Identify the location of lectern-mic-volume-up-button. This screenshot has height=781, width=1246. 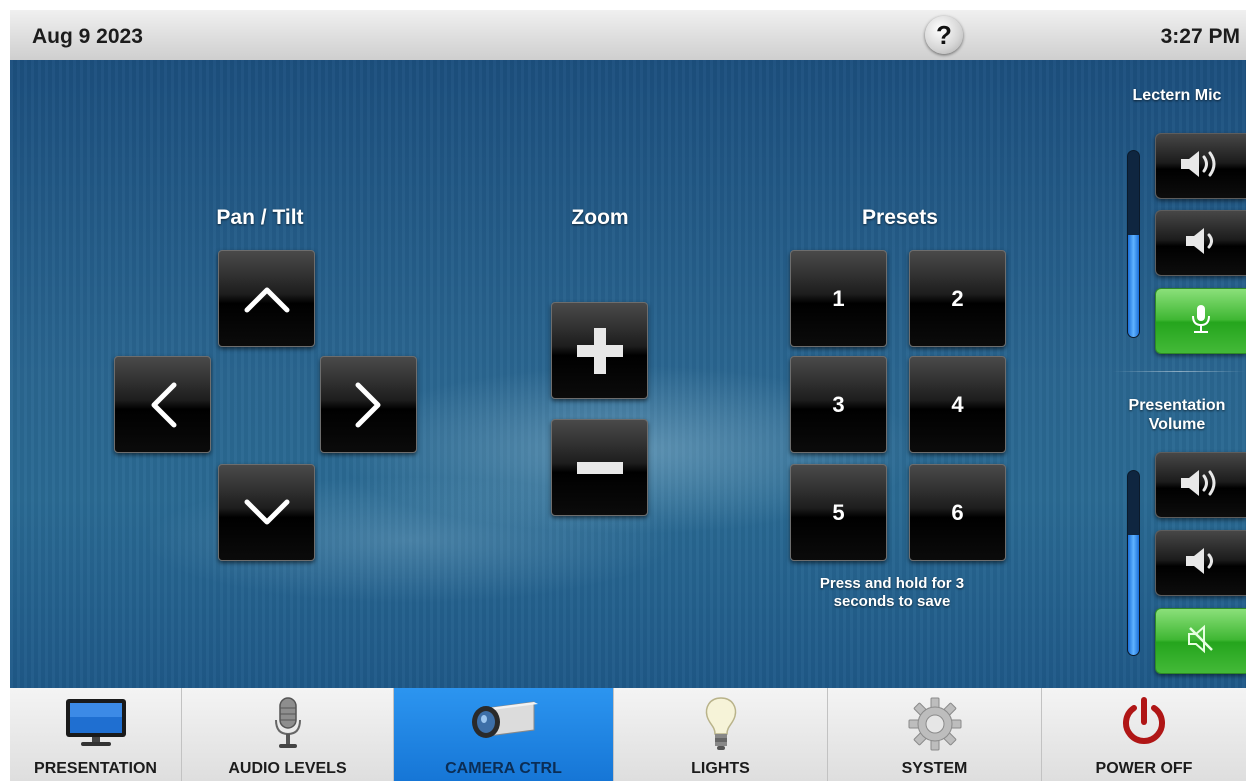
(1200, 166).